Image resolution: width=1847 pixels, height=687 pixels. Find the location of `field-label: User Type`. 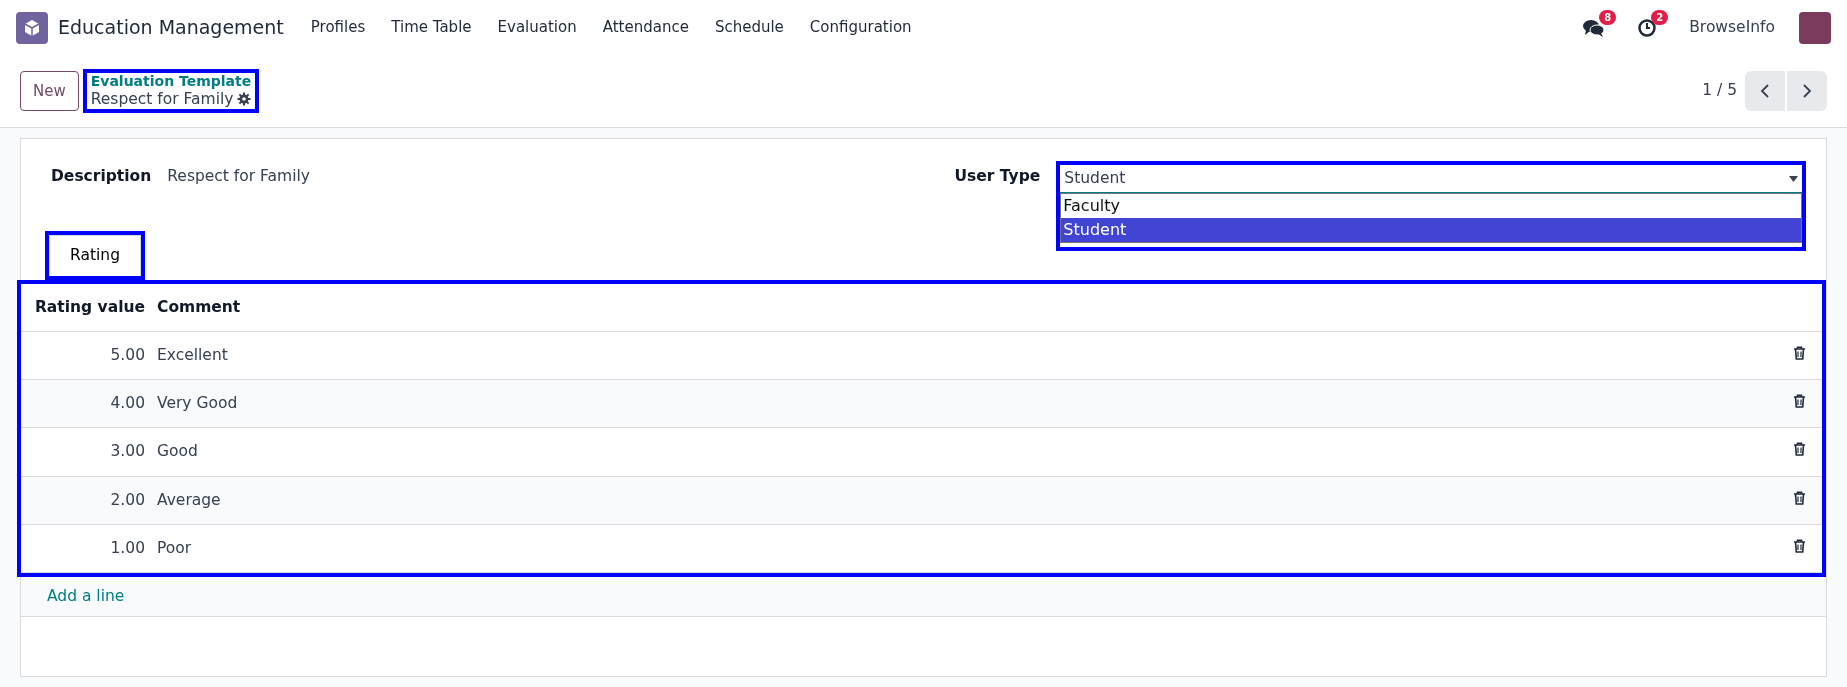

field-label: User Type is located at coordinates (997, 176).